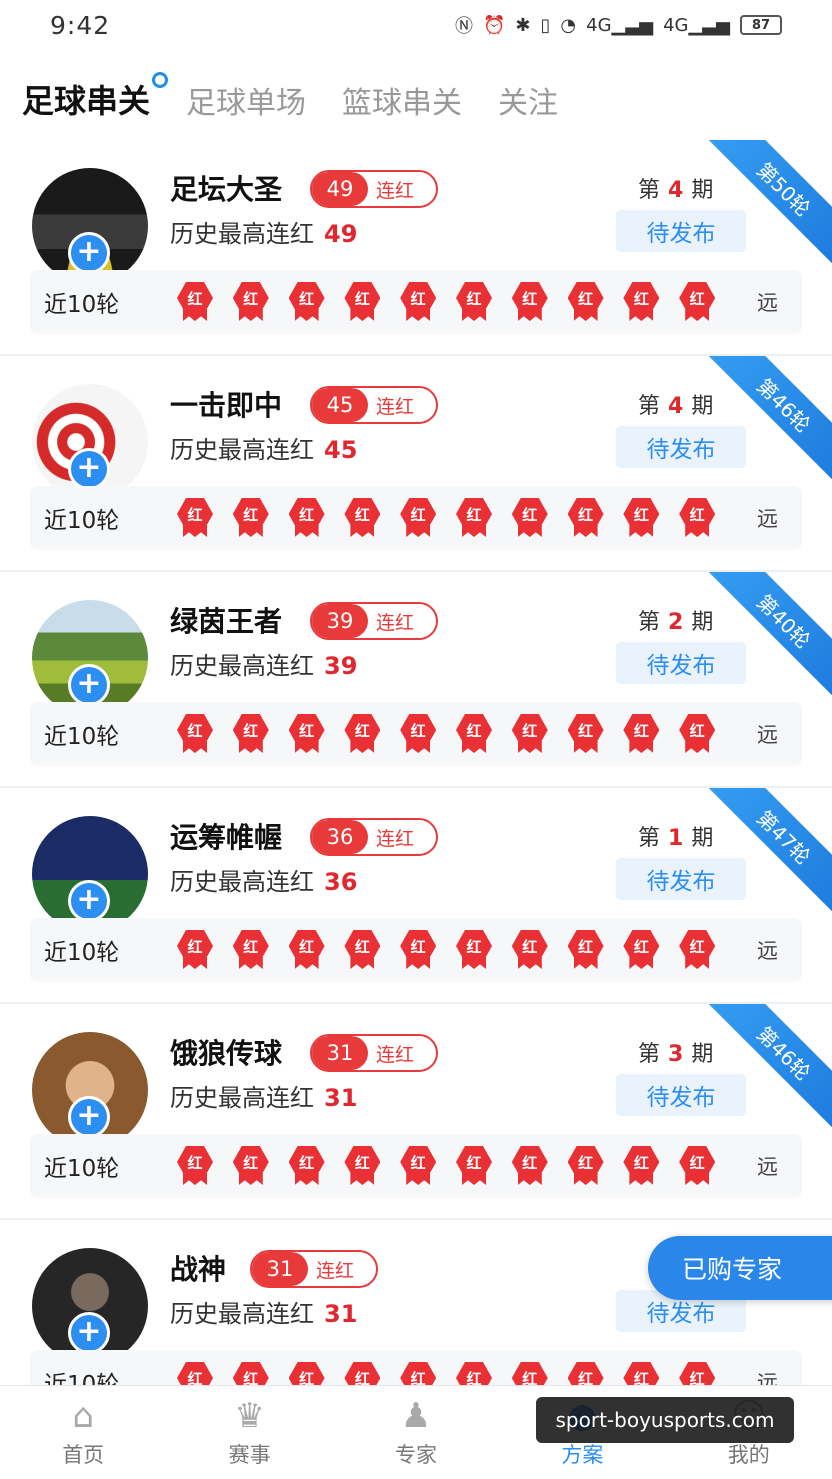  Describe the element at coordinates (249, 1432) in the screenshot. I see `nav-item-1: ♛ 赛事` at that location.